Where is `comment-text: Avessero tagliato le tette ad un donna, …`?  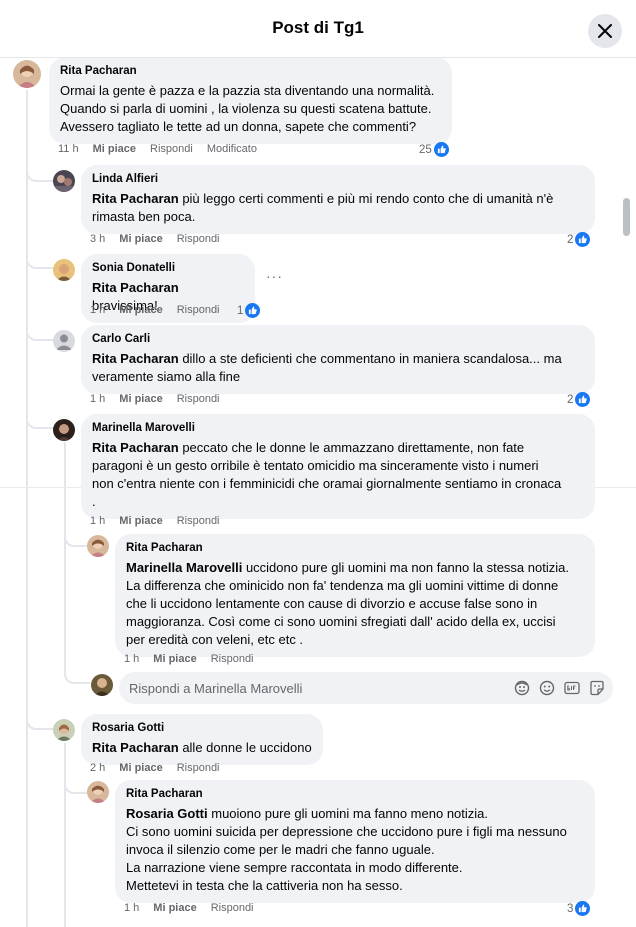
comment-text: Avessero tagliato le tette ad un donna, … is located at coordinates (238, 126).